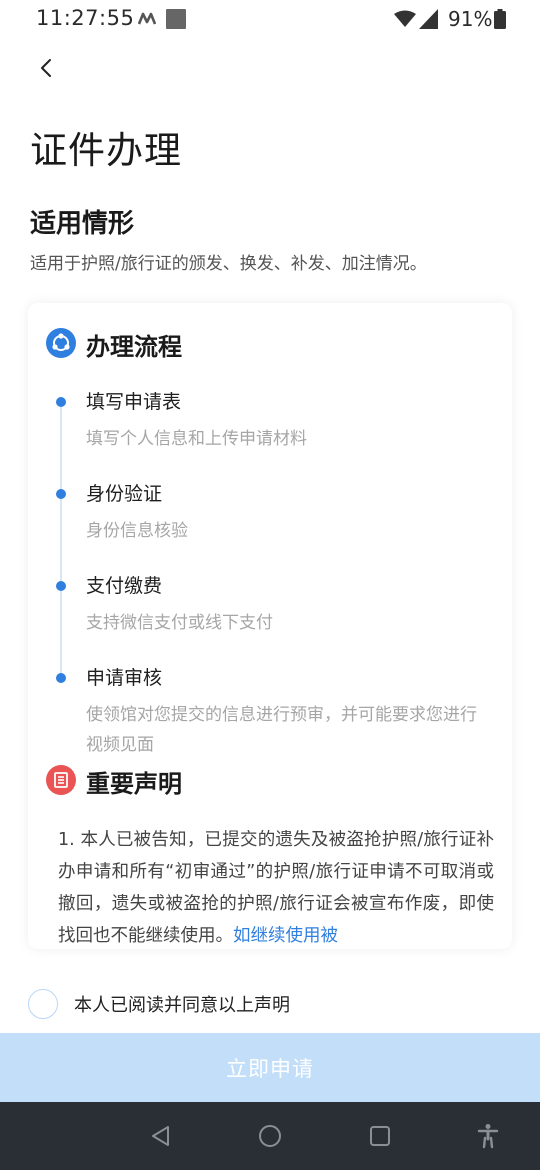 The width and height of the screenshot is (540, 1170). What do you see at coordinates (61, 780) in the screenshot?
I see `declaration-document-icon` at bounding box center [61, 780].